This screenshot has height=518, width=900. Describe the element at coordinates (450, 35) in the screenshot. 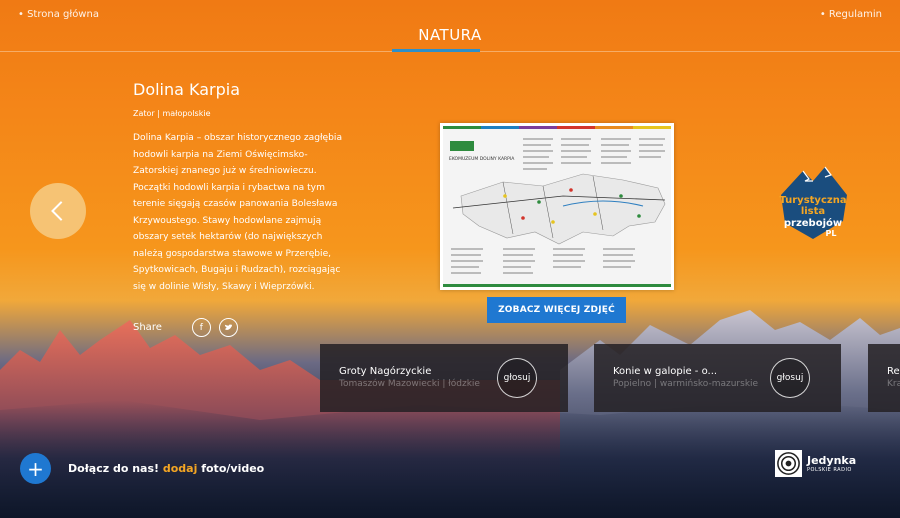

I see `category-title: NATURA` at that location.